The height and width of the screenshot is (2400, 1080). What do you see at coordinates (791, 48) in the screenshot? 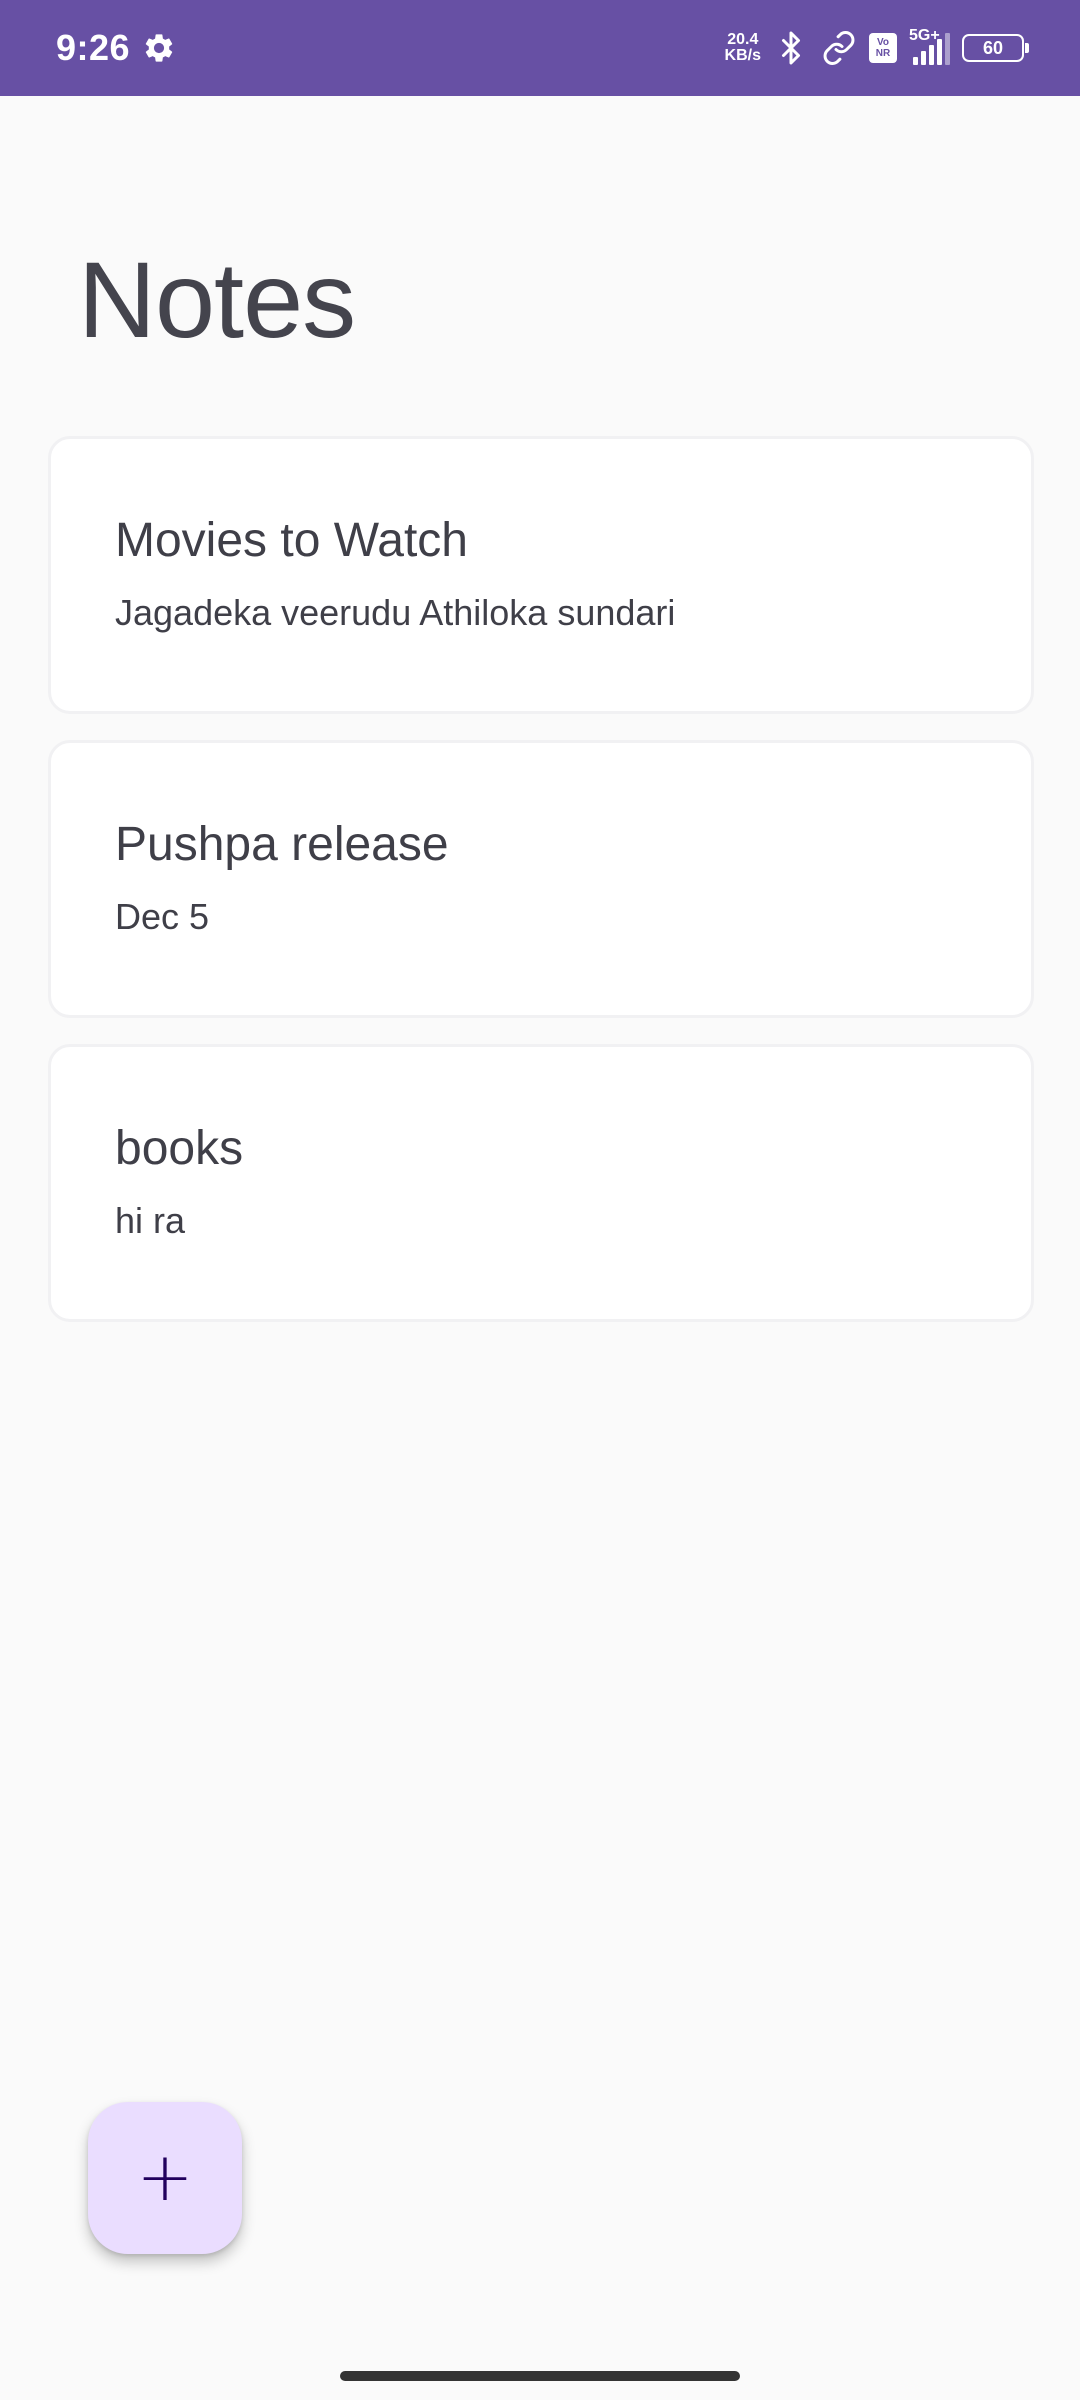
I see `bluetooth-icon` at bounding box center [791, 48].